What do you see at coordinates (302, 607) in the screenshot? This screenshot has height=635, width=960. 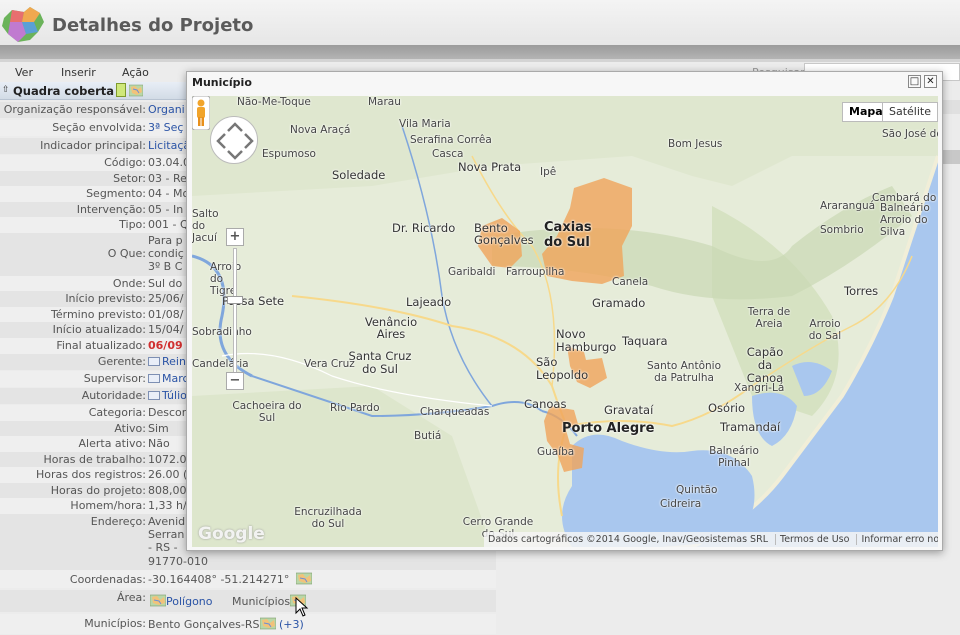 I see `mouse-cursor-icon` at bounding box center [302, 607].